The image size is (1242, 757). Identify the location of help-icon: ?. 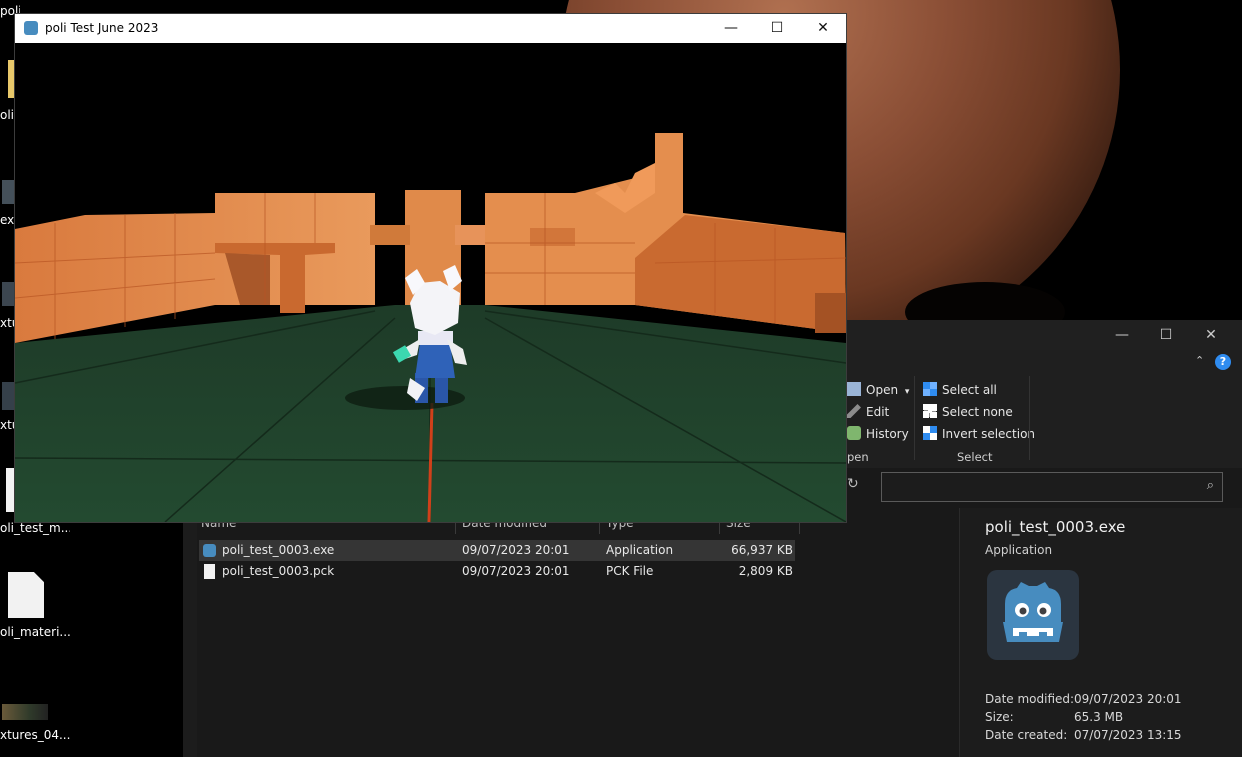
(1223, 362).